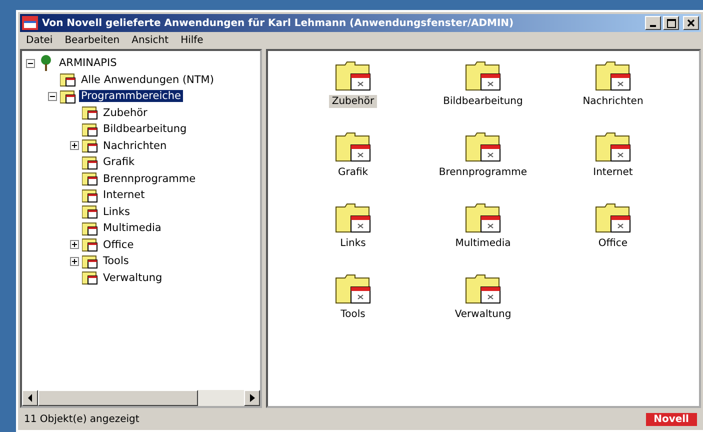  What do you see at coordinates (353, 314) in the screenshot?
I see `folder-label: Tools` at bounding box center [353, 314].